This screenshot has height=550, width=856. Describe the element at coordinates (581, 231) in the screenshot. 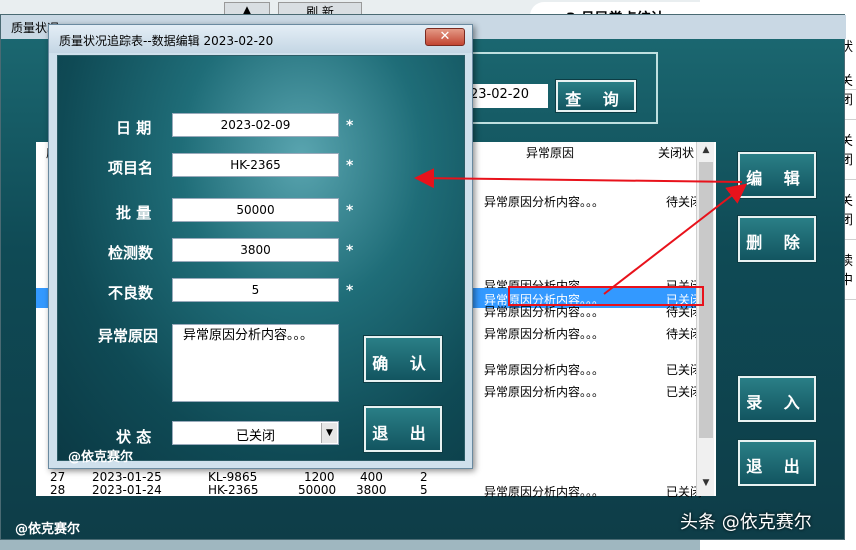

I see `annotation-arrows` at that location.